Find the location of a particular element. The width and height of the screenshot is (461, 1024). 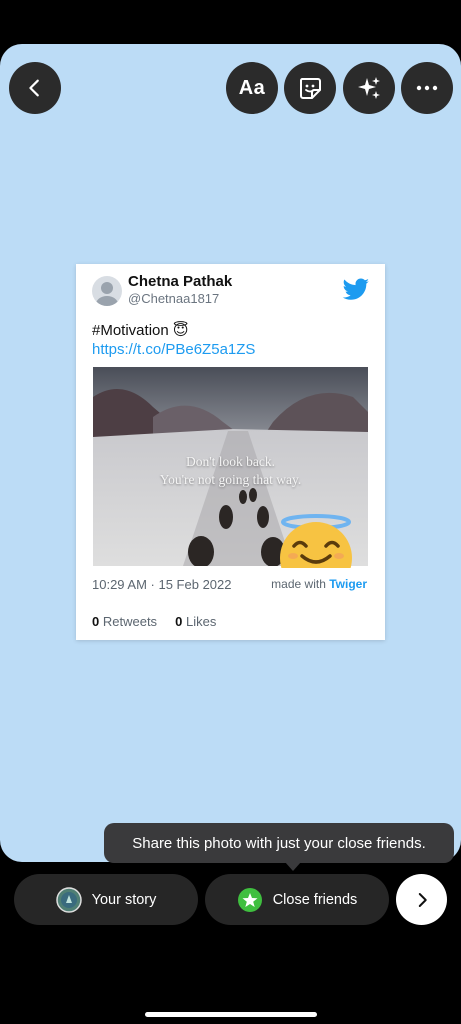

tweet-author-name: Chetna Pathak is located at coordinates (180, 281).